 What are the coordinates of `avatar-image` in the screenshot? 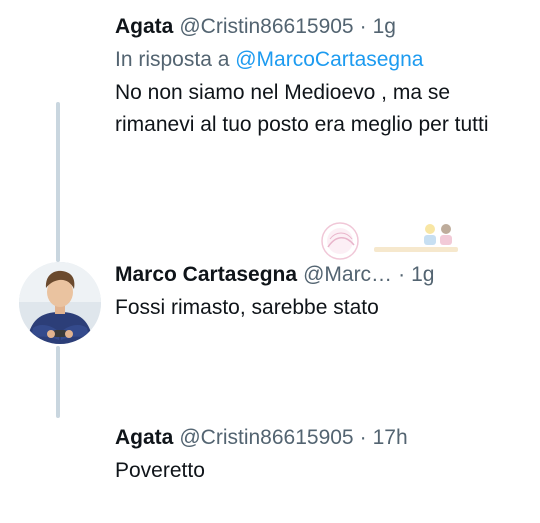 It's located at (60, 303).